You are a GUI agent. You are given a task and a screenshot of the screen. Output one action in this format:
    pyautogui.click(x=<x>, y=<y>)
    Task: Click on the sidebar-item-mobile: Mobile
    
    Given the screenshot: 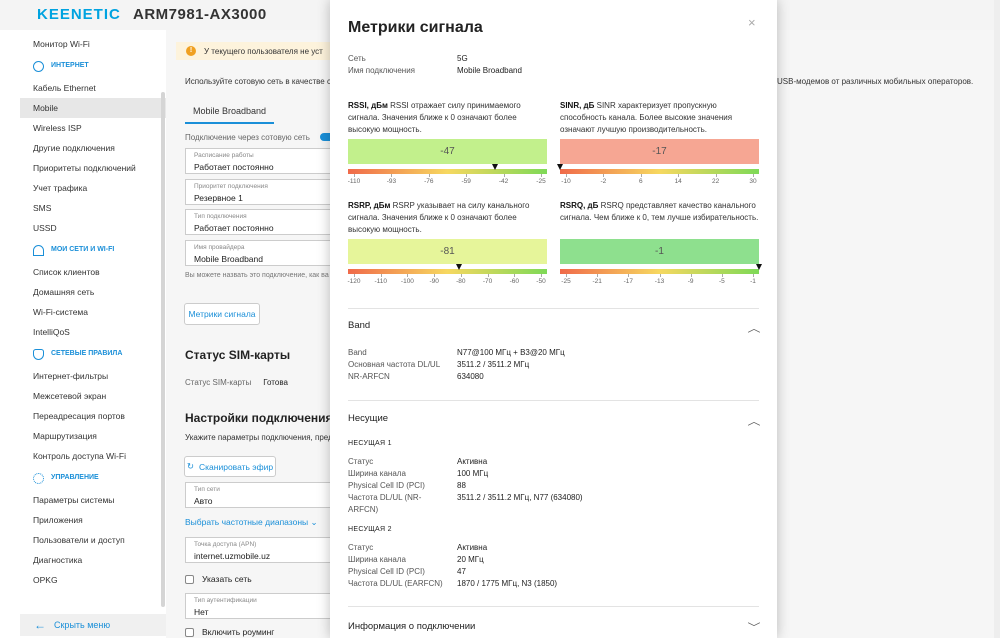 What is the action you would take?
    pyautogui.click(x=93, y=108)
    